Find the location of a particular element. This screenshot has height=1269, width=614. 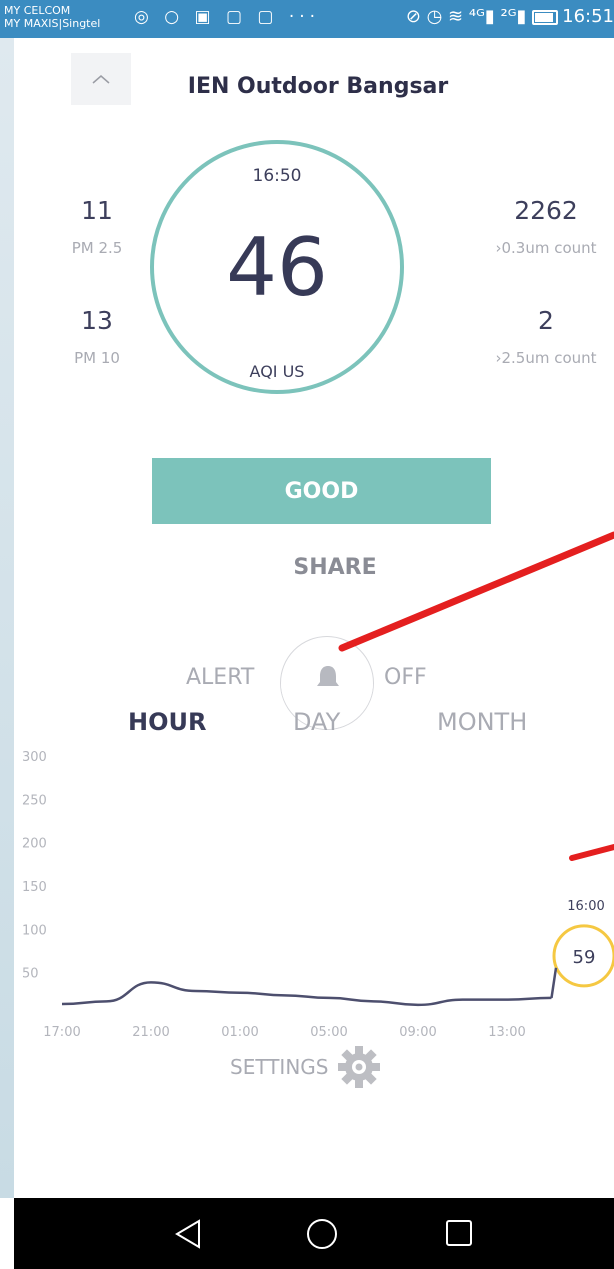

navigation-bar is located at coordinates (314, 1233).